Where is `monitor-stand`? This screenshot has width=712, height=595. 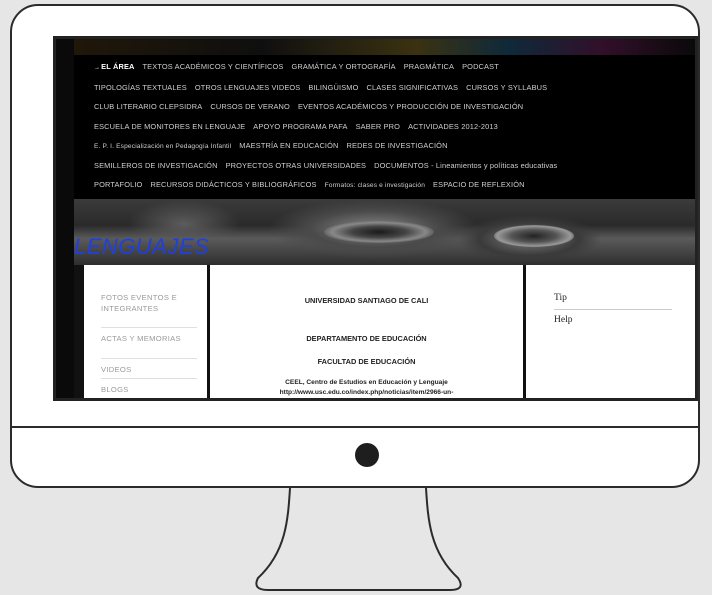
monitor-stand is located at coordinates (358, 539).